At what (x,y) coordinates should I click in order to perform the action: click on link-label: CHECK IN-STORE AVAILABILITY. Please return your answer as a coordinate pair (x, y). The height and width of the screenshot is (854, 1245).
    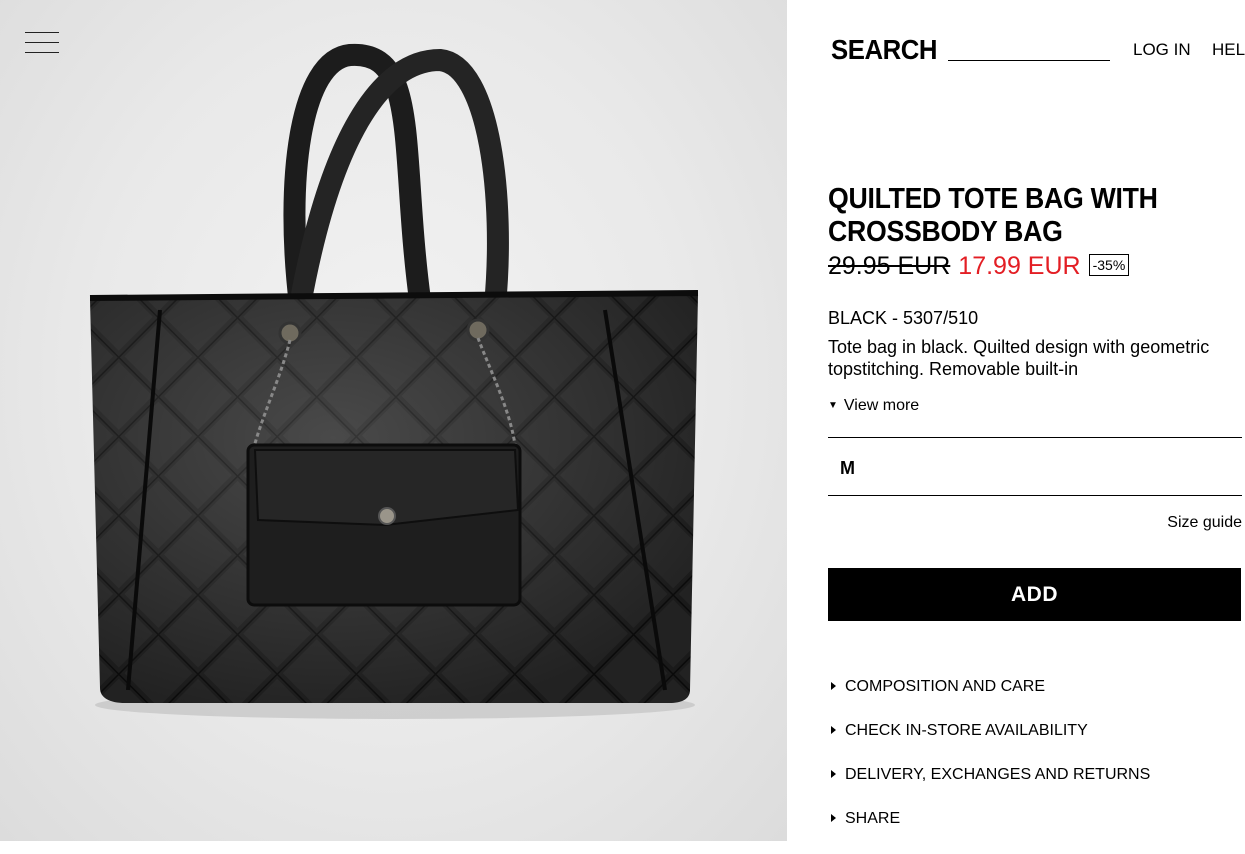
    Looking at the image, I should click on (966, 730).